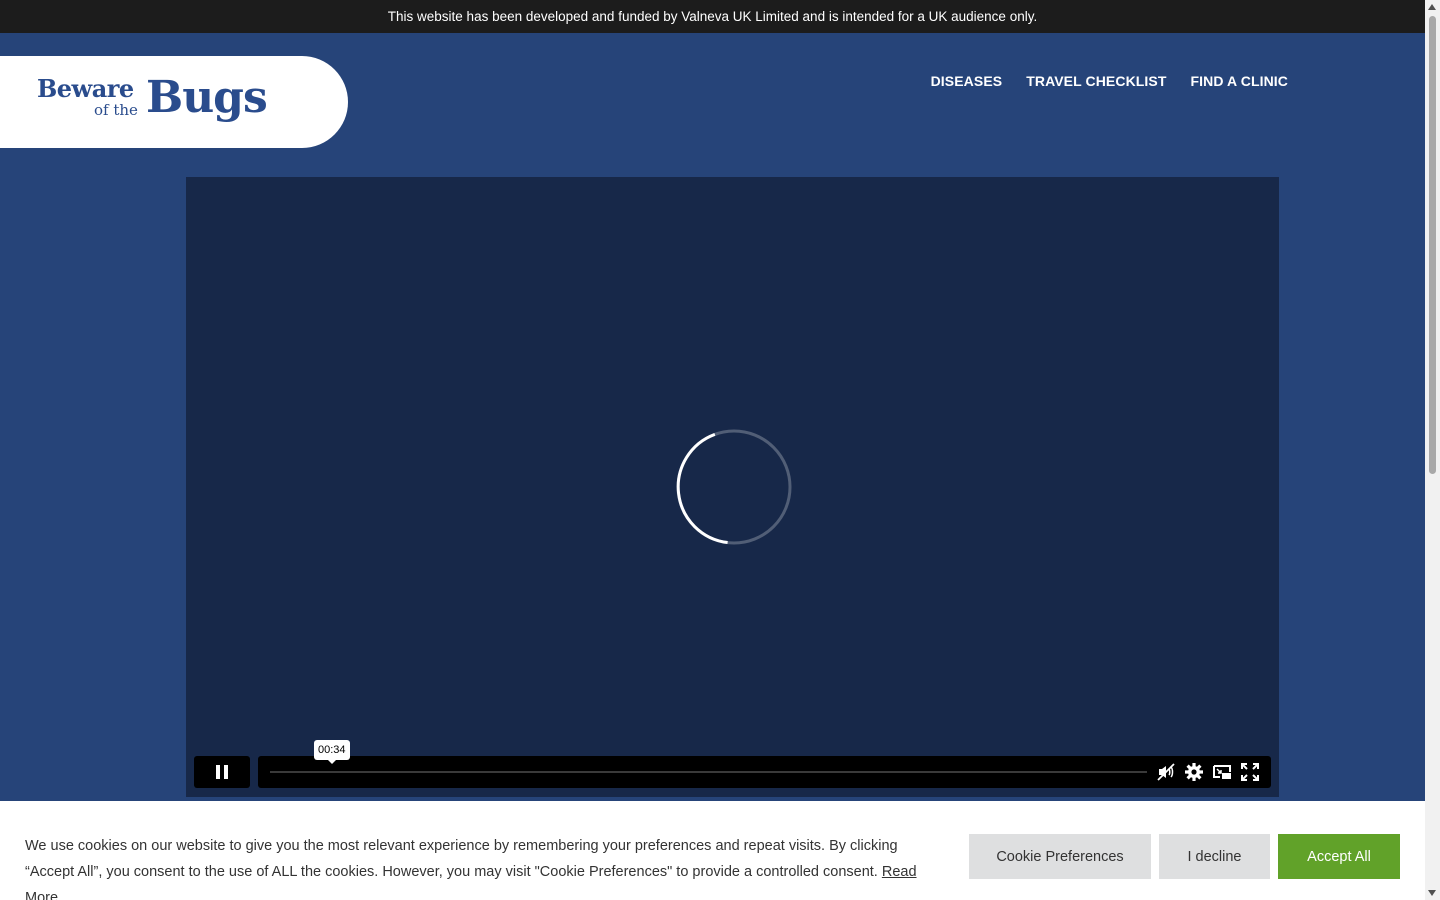 The image size is (1440, 900). What do you see at coordinates (764, 764) in the screenshot?
I see `control-bar: 00:34` at bounding box center [764, 764].